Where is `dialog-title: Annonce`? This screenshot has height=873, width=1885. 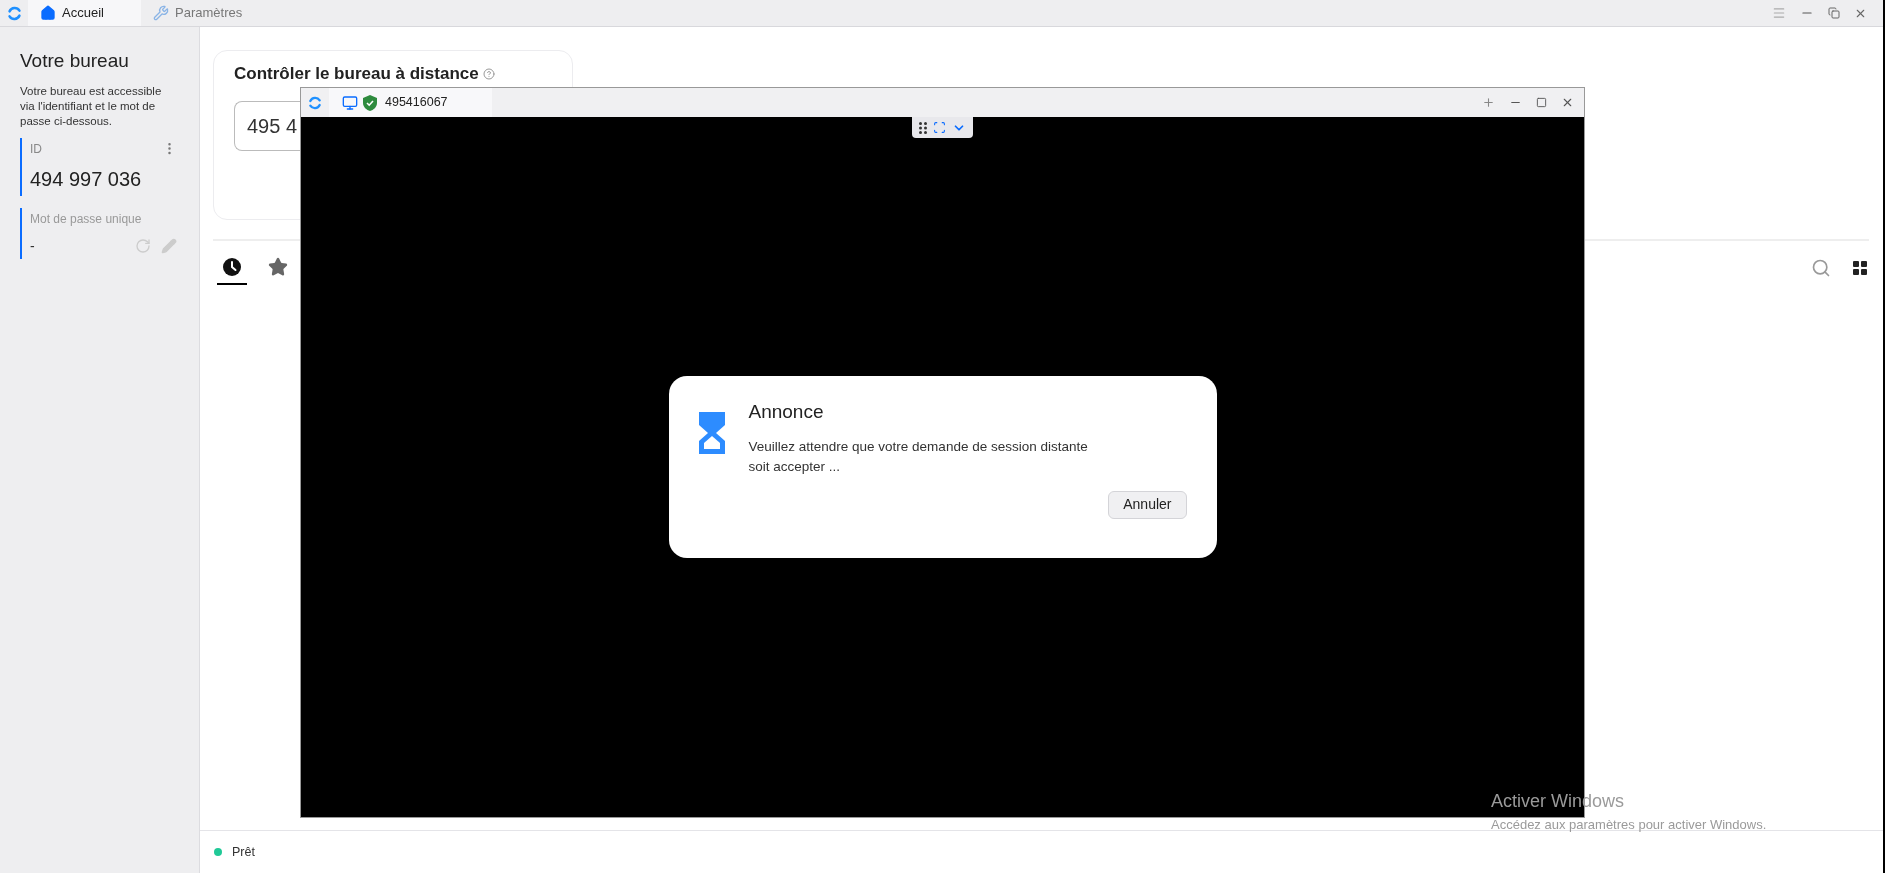 dialog-title: Annonce is located at coordinates (786, 412).